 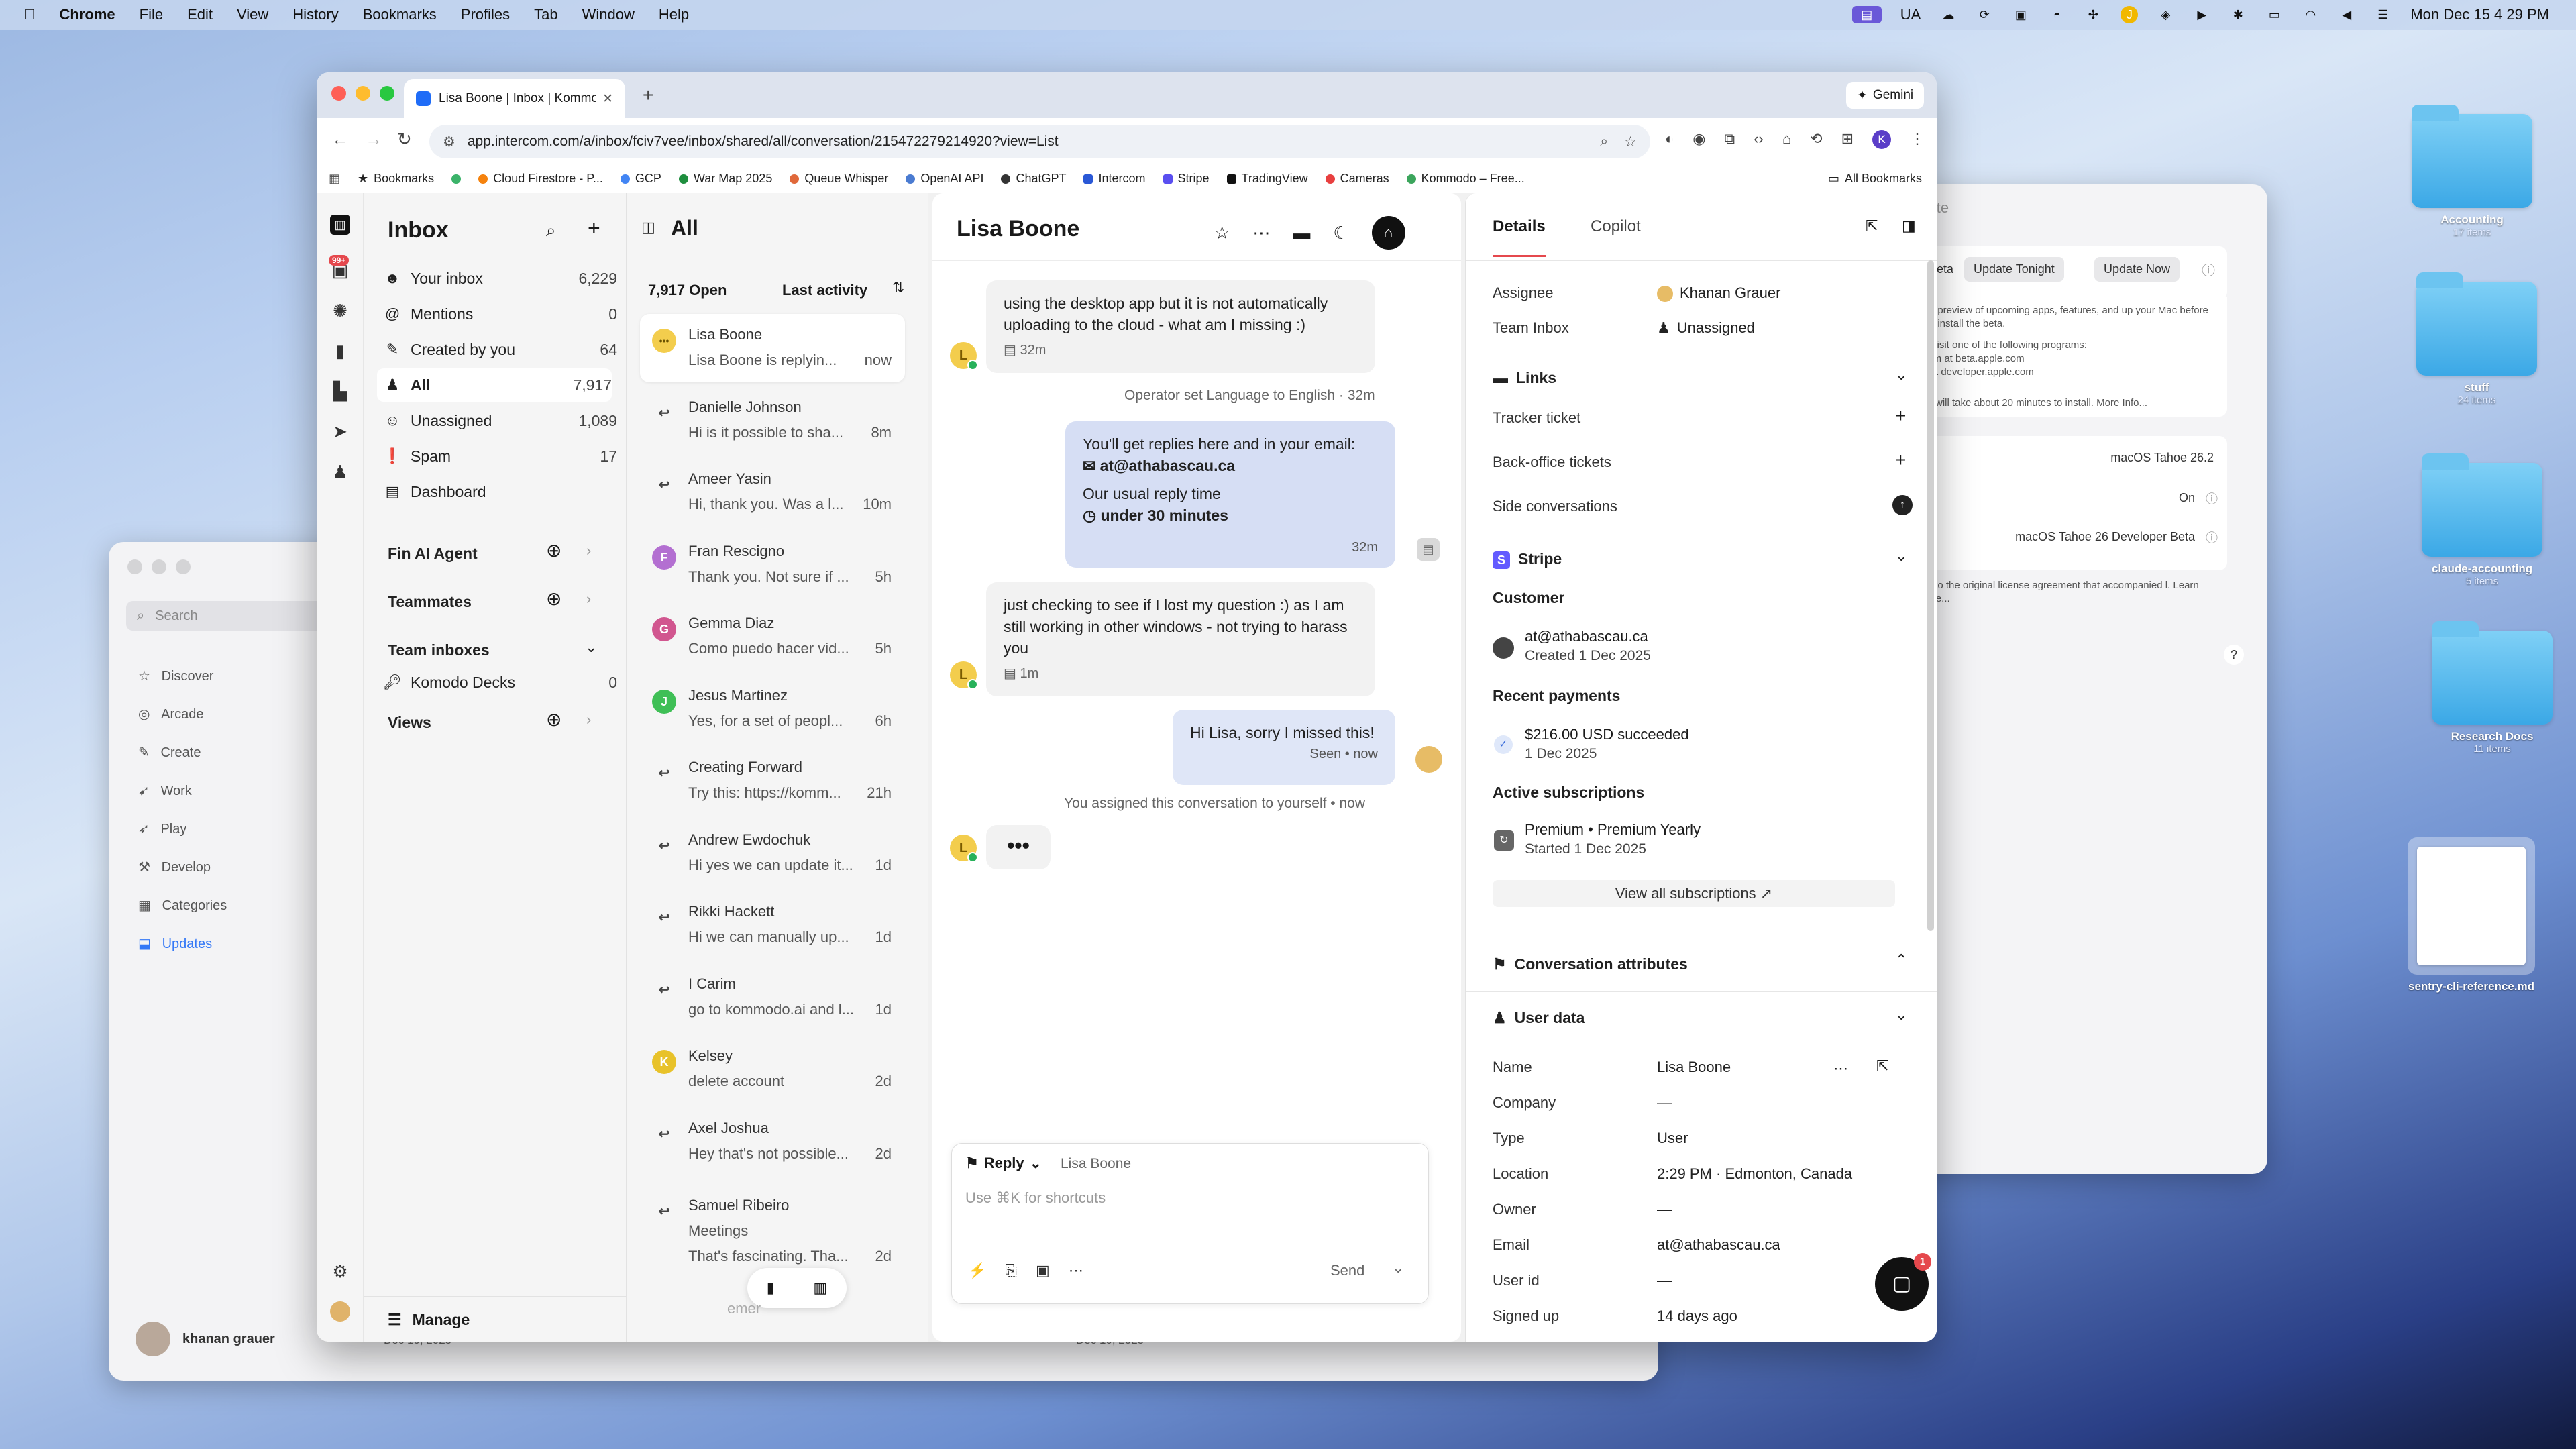 What do you see at coordinates (340, 472) in the screenshot?
I see `contacts-icon: ♟` at bounding box center [340, 472].